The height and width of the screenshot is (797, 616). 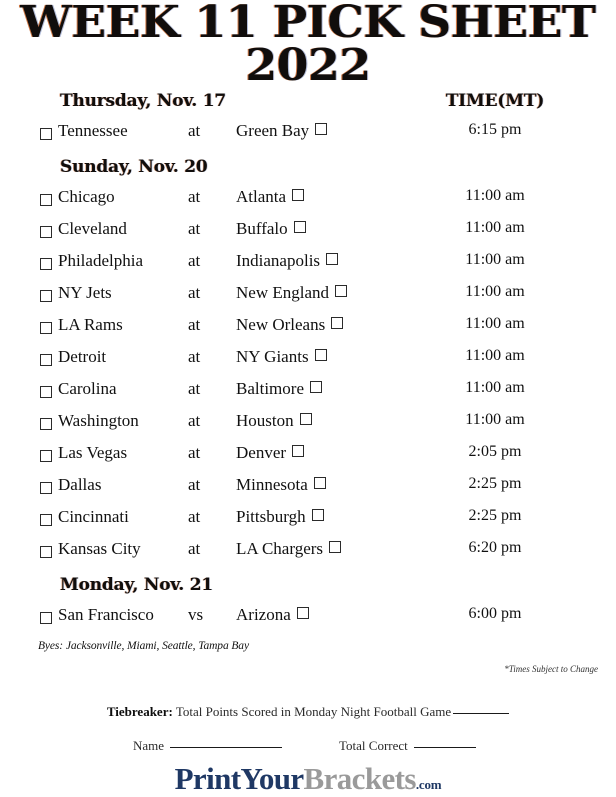 I want to click on matchup: Cleveland at Buffalo, so click(x=182, y=229).